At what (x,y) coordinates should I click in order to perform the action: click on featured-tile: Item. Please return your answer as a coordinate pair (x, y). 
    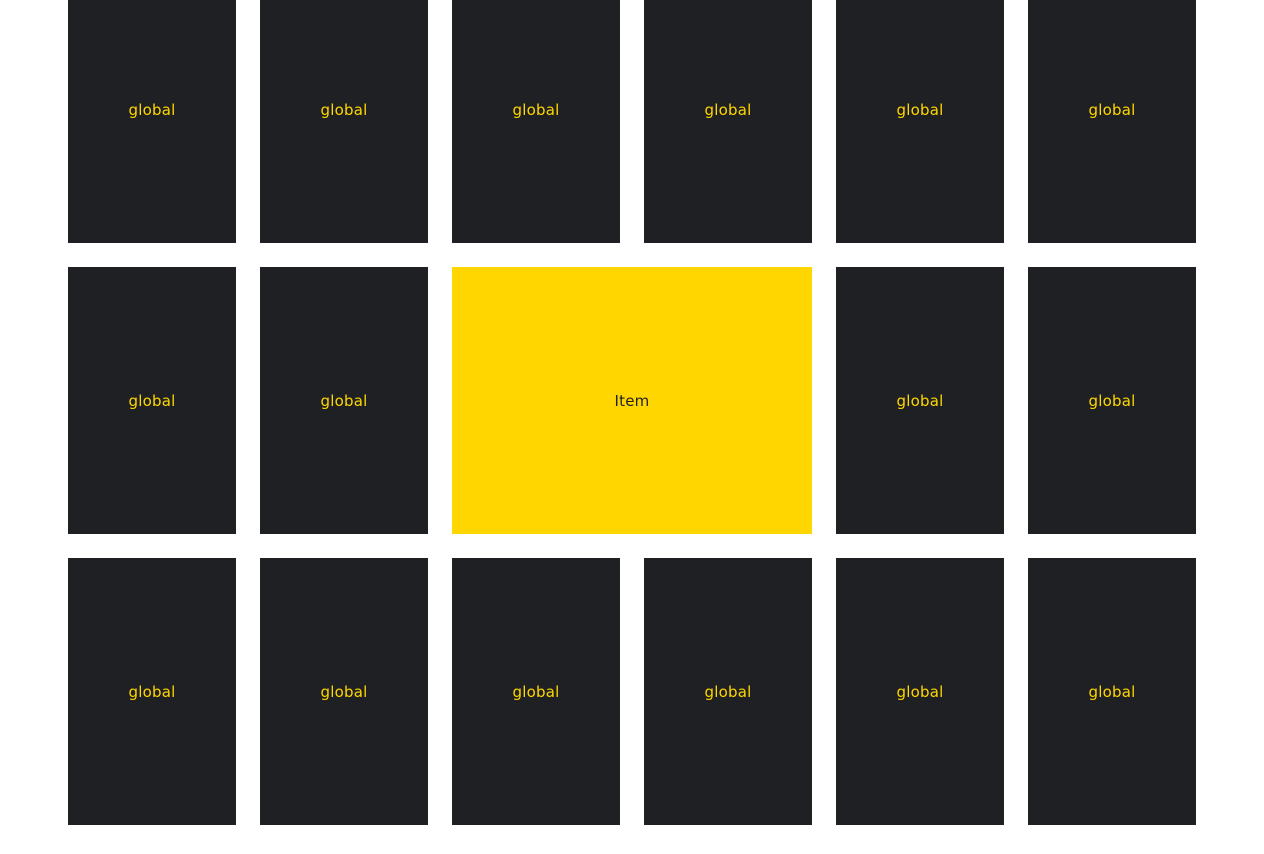
    Looking at the image, I should click on (632, 400).